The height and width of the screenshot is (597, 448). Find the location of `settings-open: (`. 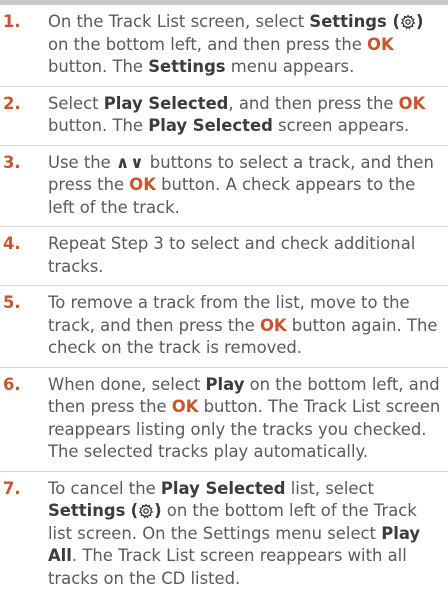

settings-open: ( is located at coordinates (135, 510).